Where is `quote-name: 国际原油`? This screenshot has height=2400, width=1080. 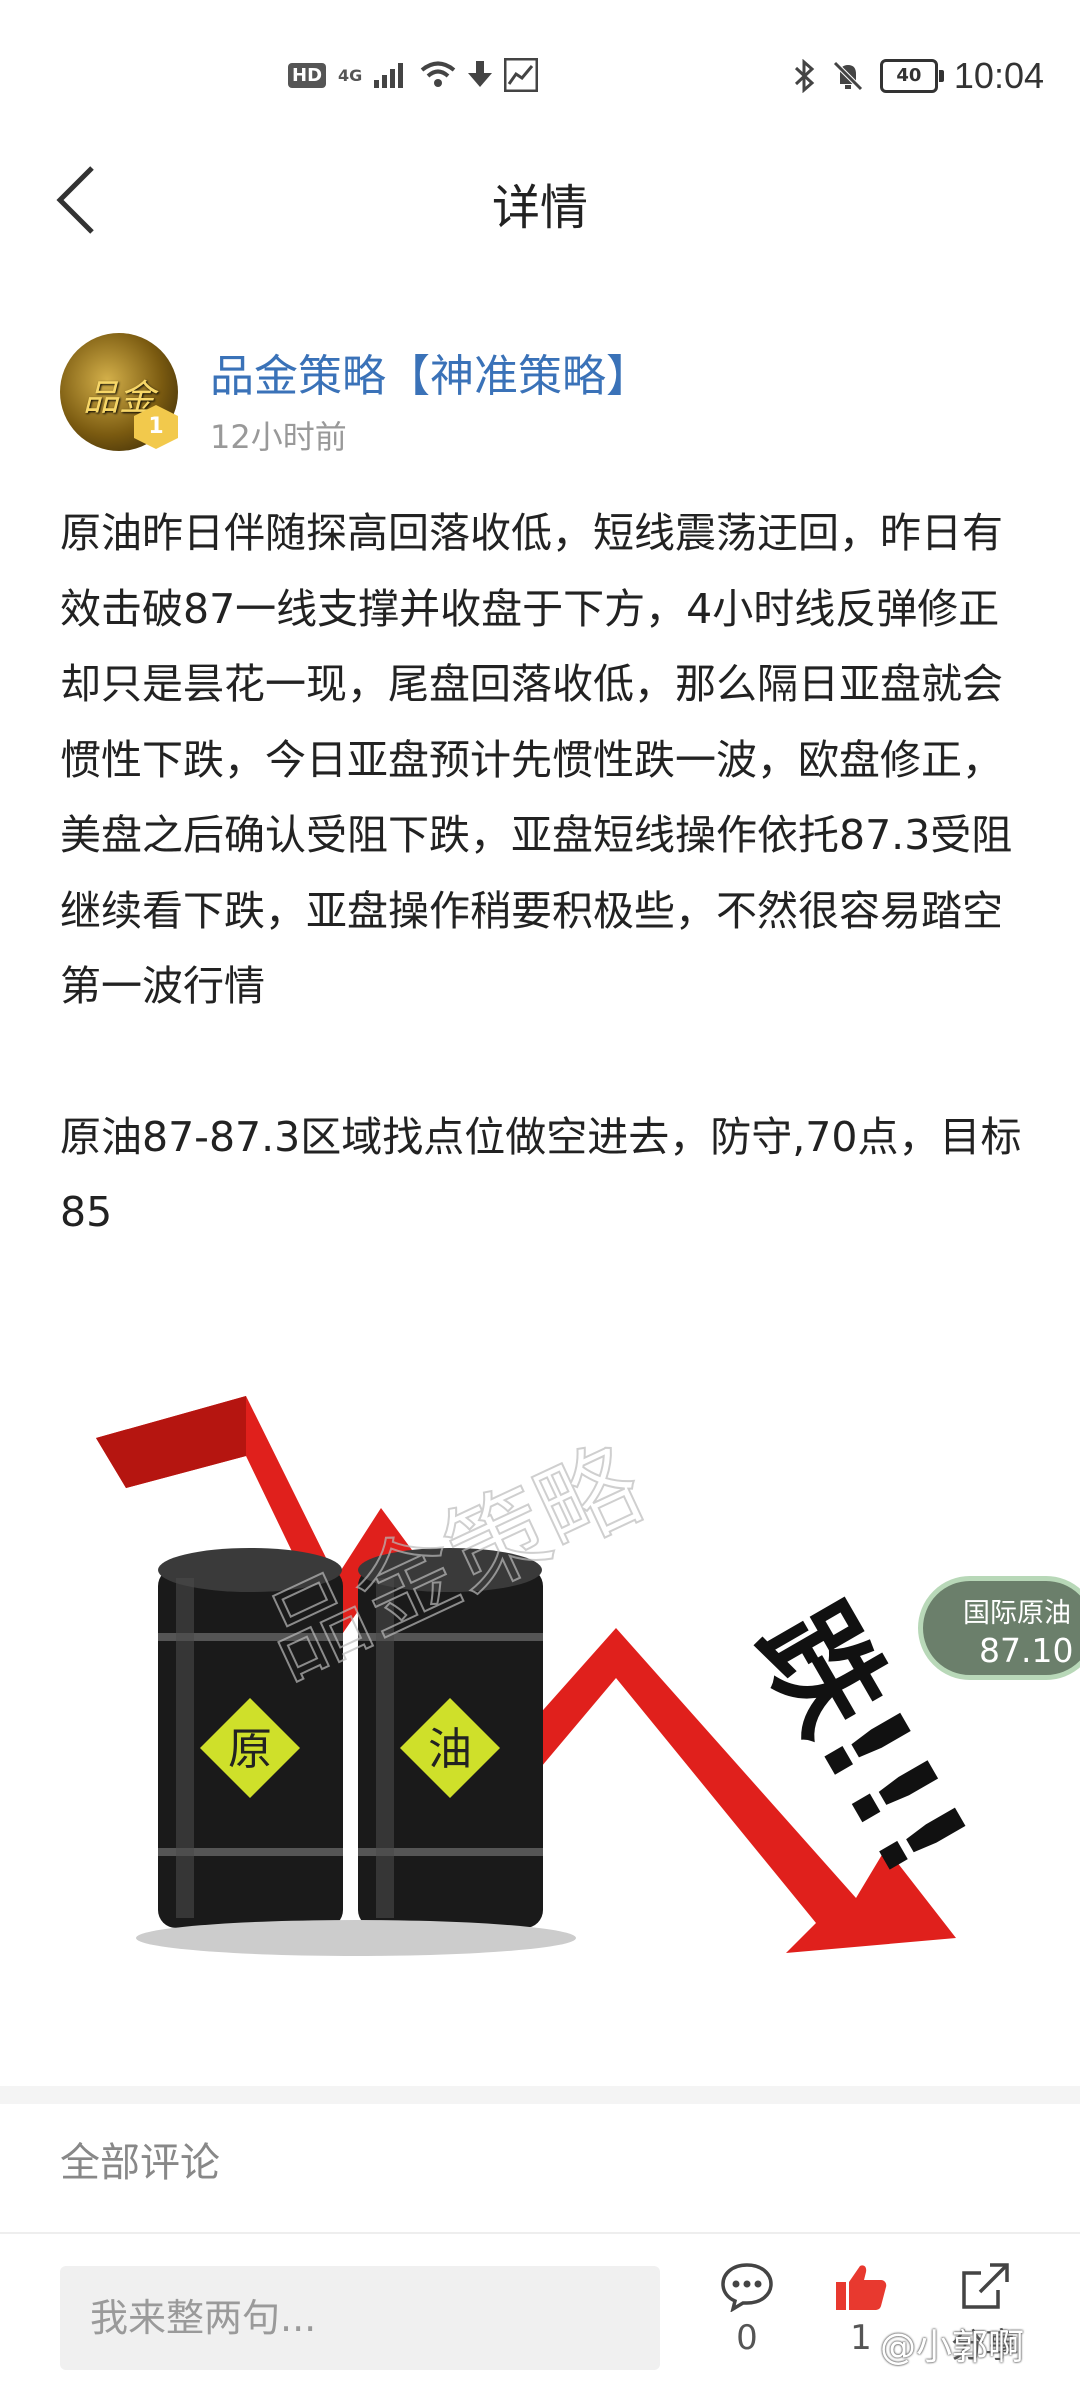
quote-name: 国际原油 is located at coordinates (1017, 1613).